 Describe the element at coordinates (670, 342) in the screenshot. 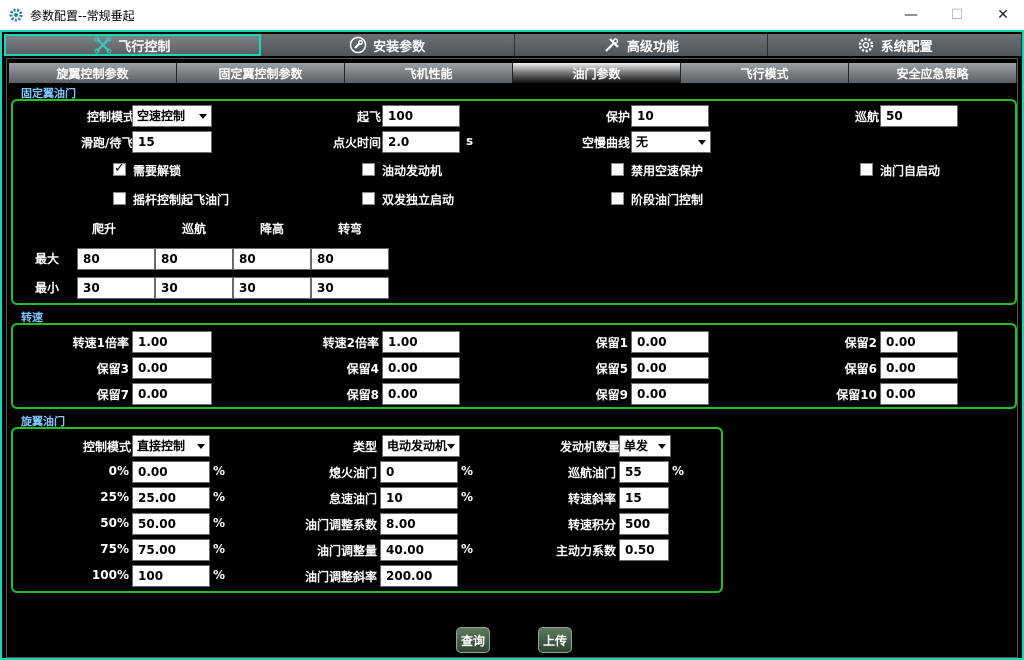

I see `reserve1-input: 0.00` at that location.